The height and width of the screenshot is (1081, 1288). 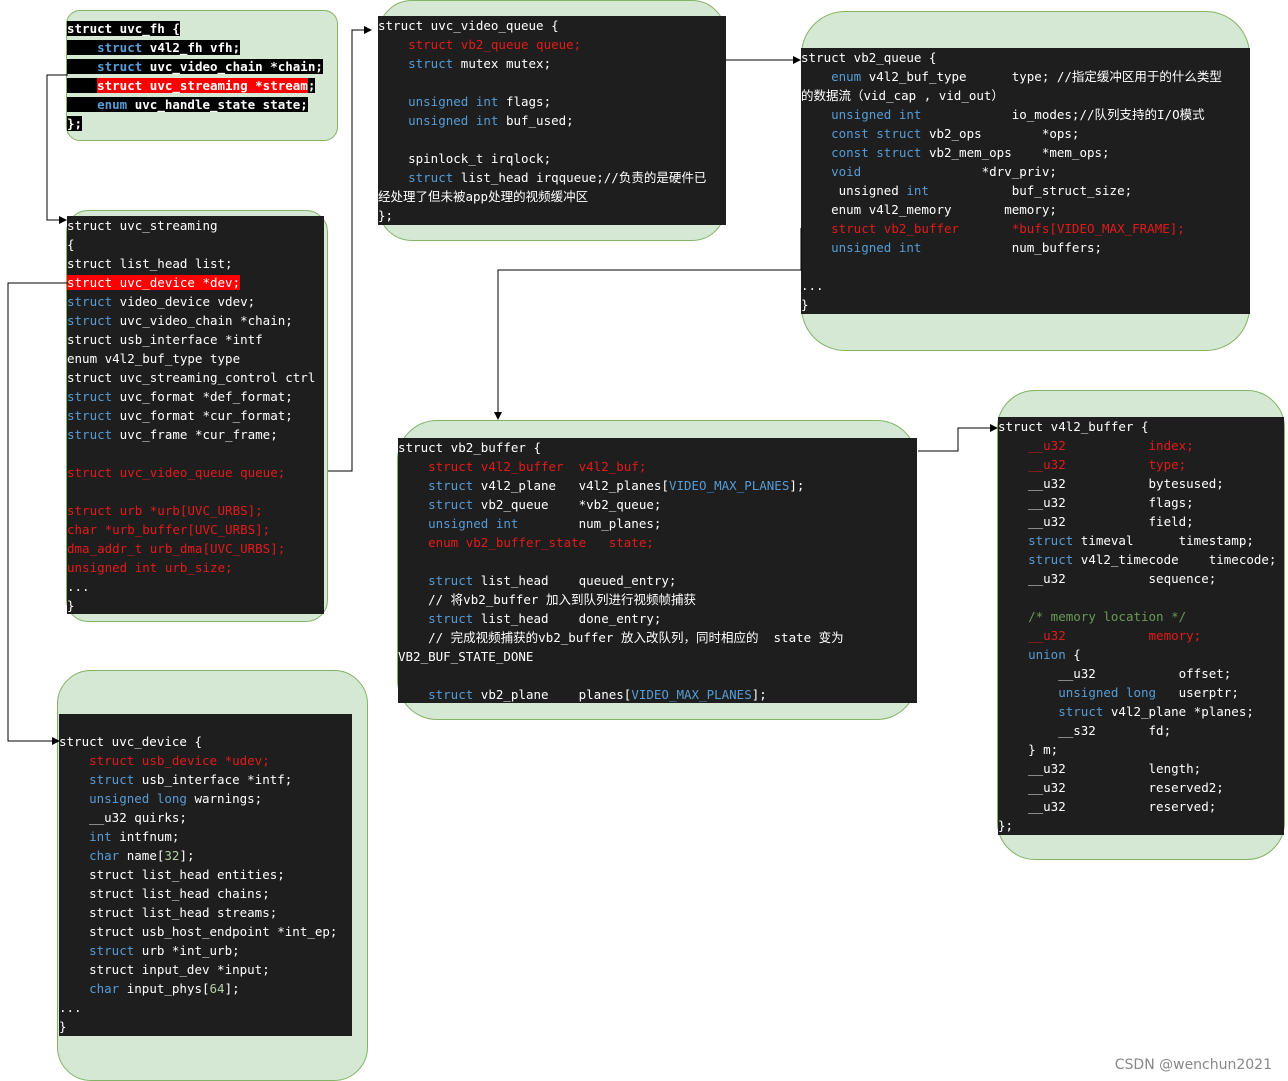 What do you see at coordinates (648, 324) in the screenshot?
I see `arrow-vb2queue-to-vb2buffer` at bounding box center [648, 324].